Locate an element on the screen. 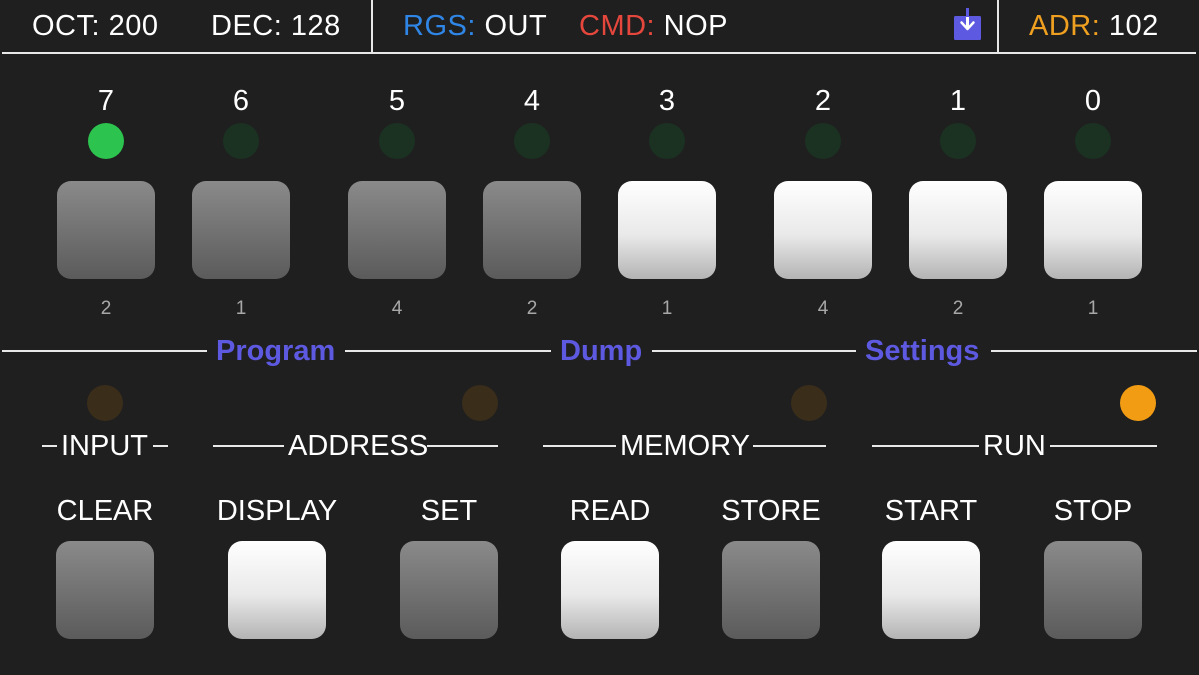 This screenshot has width=1199, height=675. cmd-value: NOP is located at coordinates (696, 26).